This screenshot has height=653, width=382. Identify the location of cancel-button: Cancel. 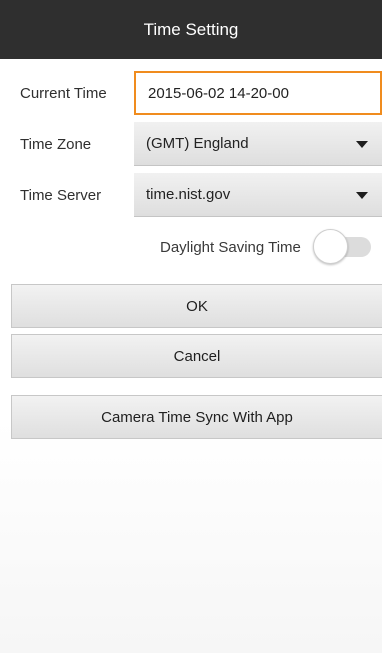
(196, 356).